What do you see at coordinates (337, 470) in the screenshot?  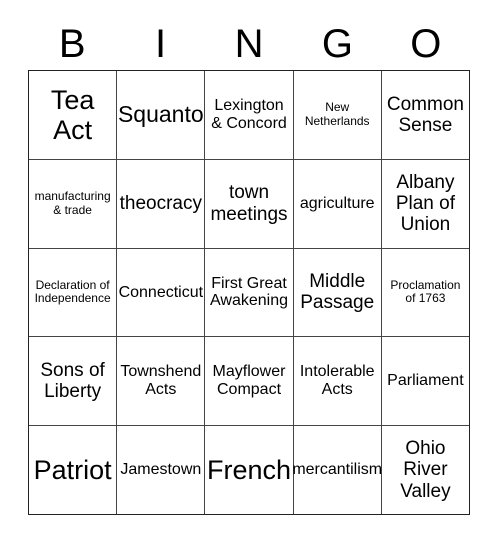 I see `bingo-cell: mercantilism` at bounding box center [337, 470].